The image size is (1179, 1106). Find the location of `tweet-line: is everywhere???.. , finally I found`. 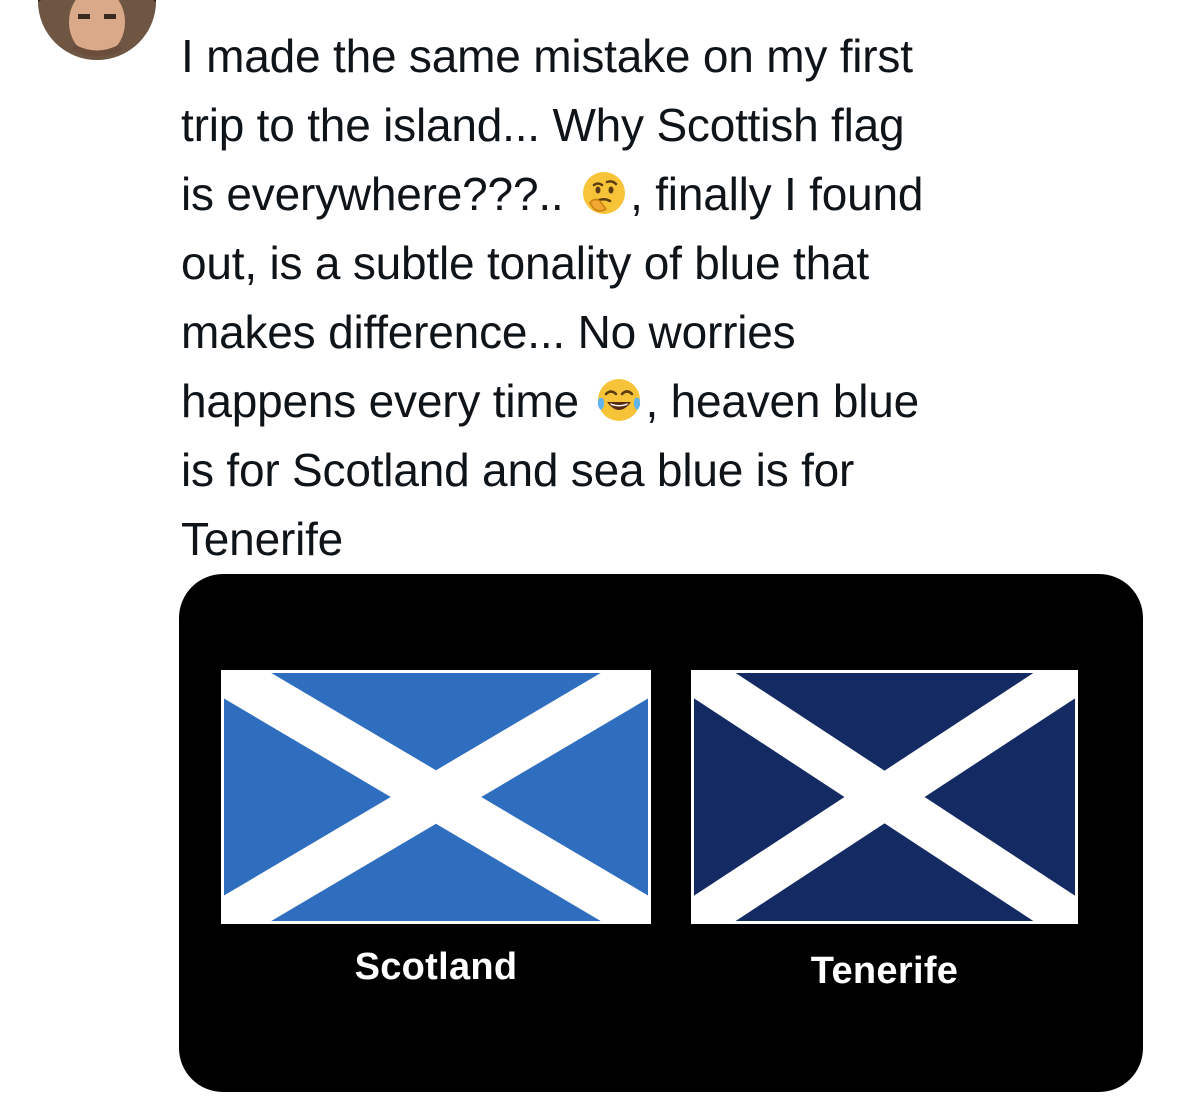

tweet-line: is everywhere???.. , finally I found is located at coordinates (661, 194).